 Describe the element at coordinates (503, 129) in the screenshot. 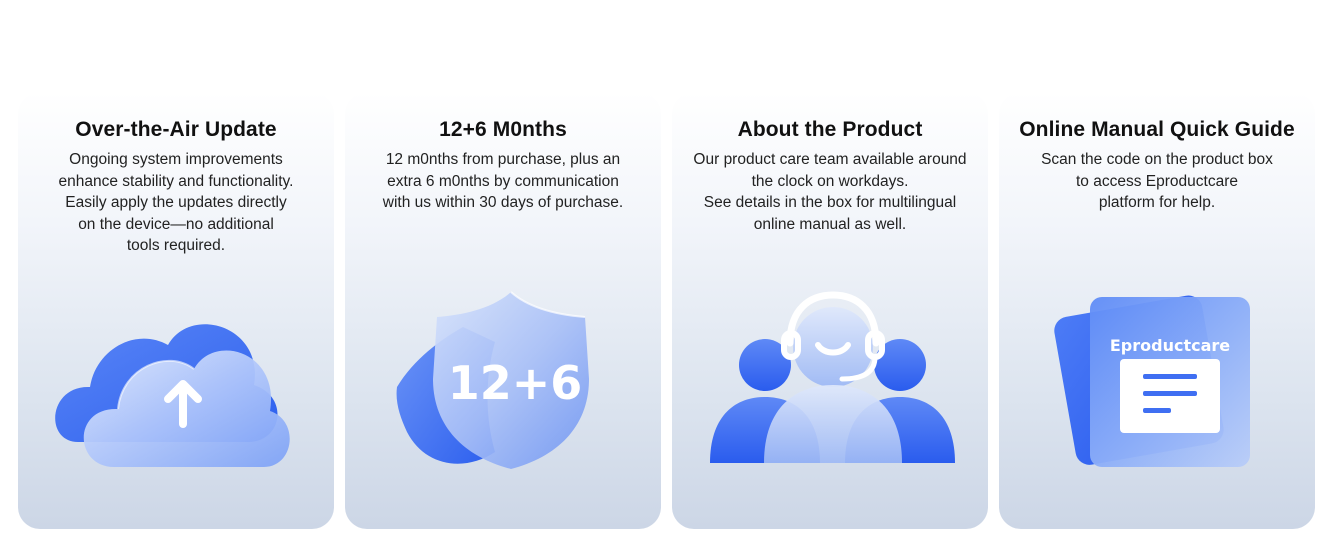

I see `card-title: 12+6 M0nths` at that location.